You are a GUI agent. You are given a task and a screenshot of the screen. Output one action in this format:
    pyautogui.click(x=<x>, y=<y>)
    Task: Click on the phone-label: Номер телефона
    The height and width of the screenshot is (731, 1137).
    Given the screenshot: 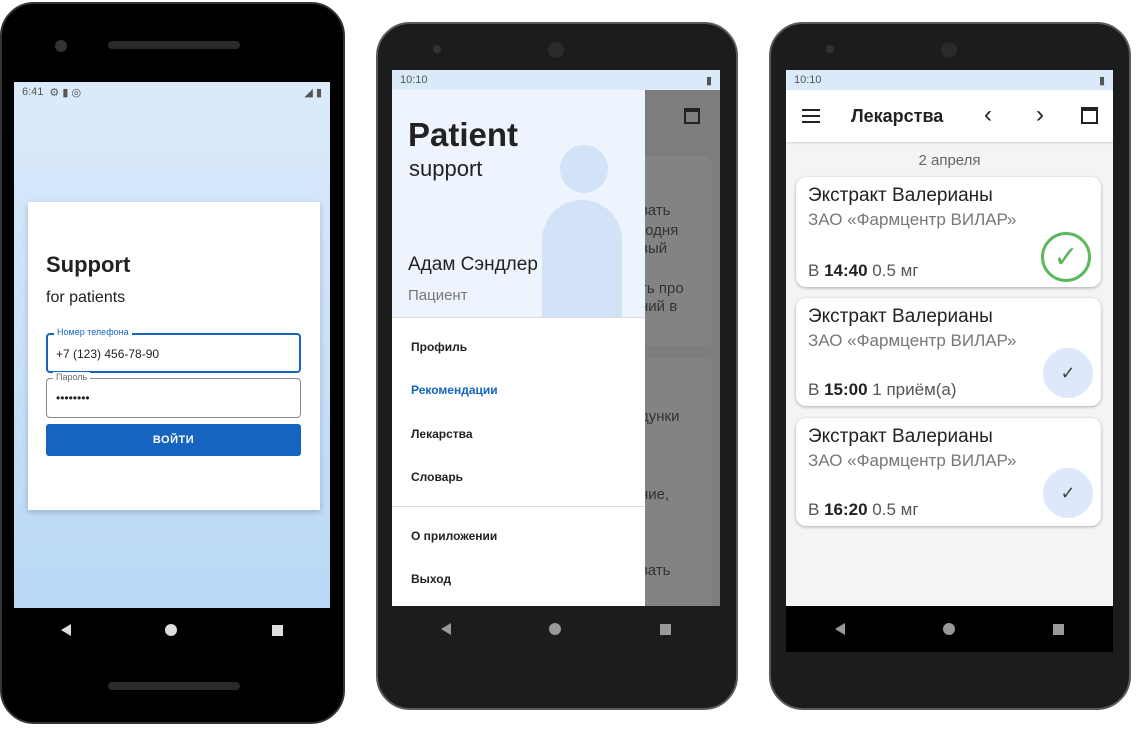 What is the action you would take?
    pyautogui.click(x=93, y=332)
    